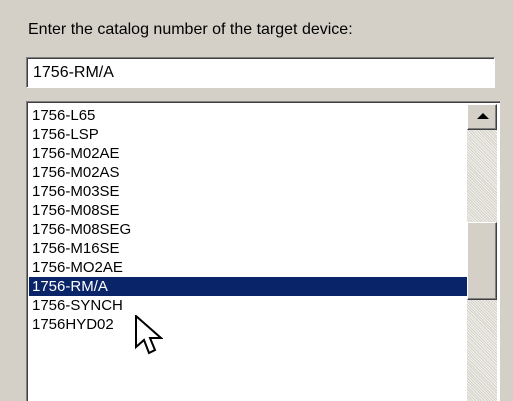  I want to click on list-item: 1756-LSP, so click(248, 134).